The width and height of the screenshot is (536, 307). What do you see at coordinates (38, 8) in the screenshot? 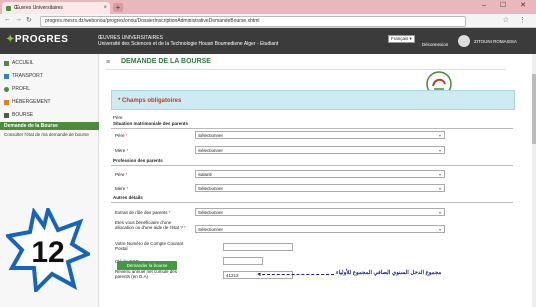
I see `tab-title: Œuvres Universitaires` at bounding box center [38, 8].